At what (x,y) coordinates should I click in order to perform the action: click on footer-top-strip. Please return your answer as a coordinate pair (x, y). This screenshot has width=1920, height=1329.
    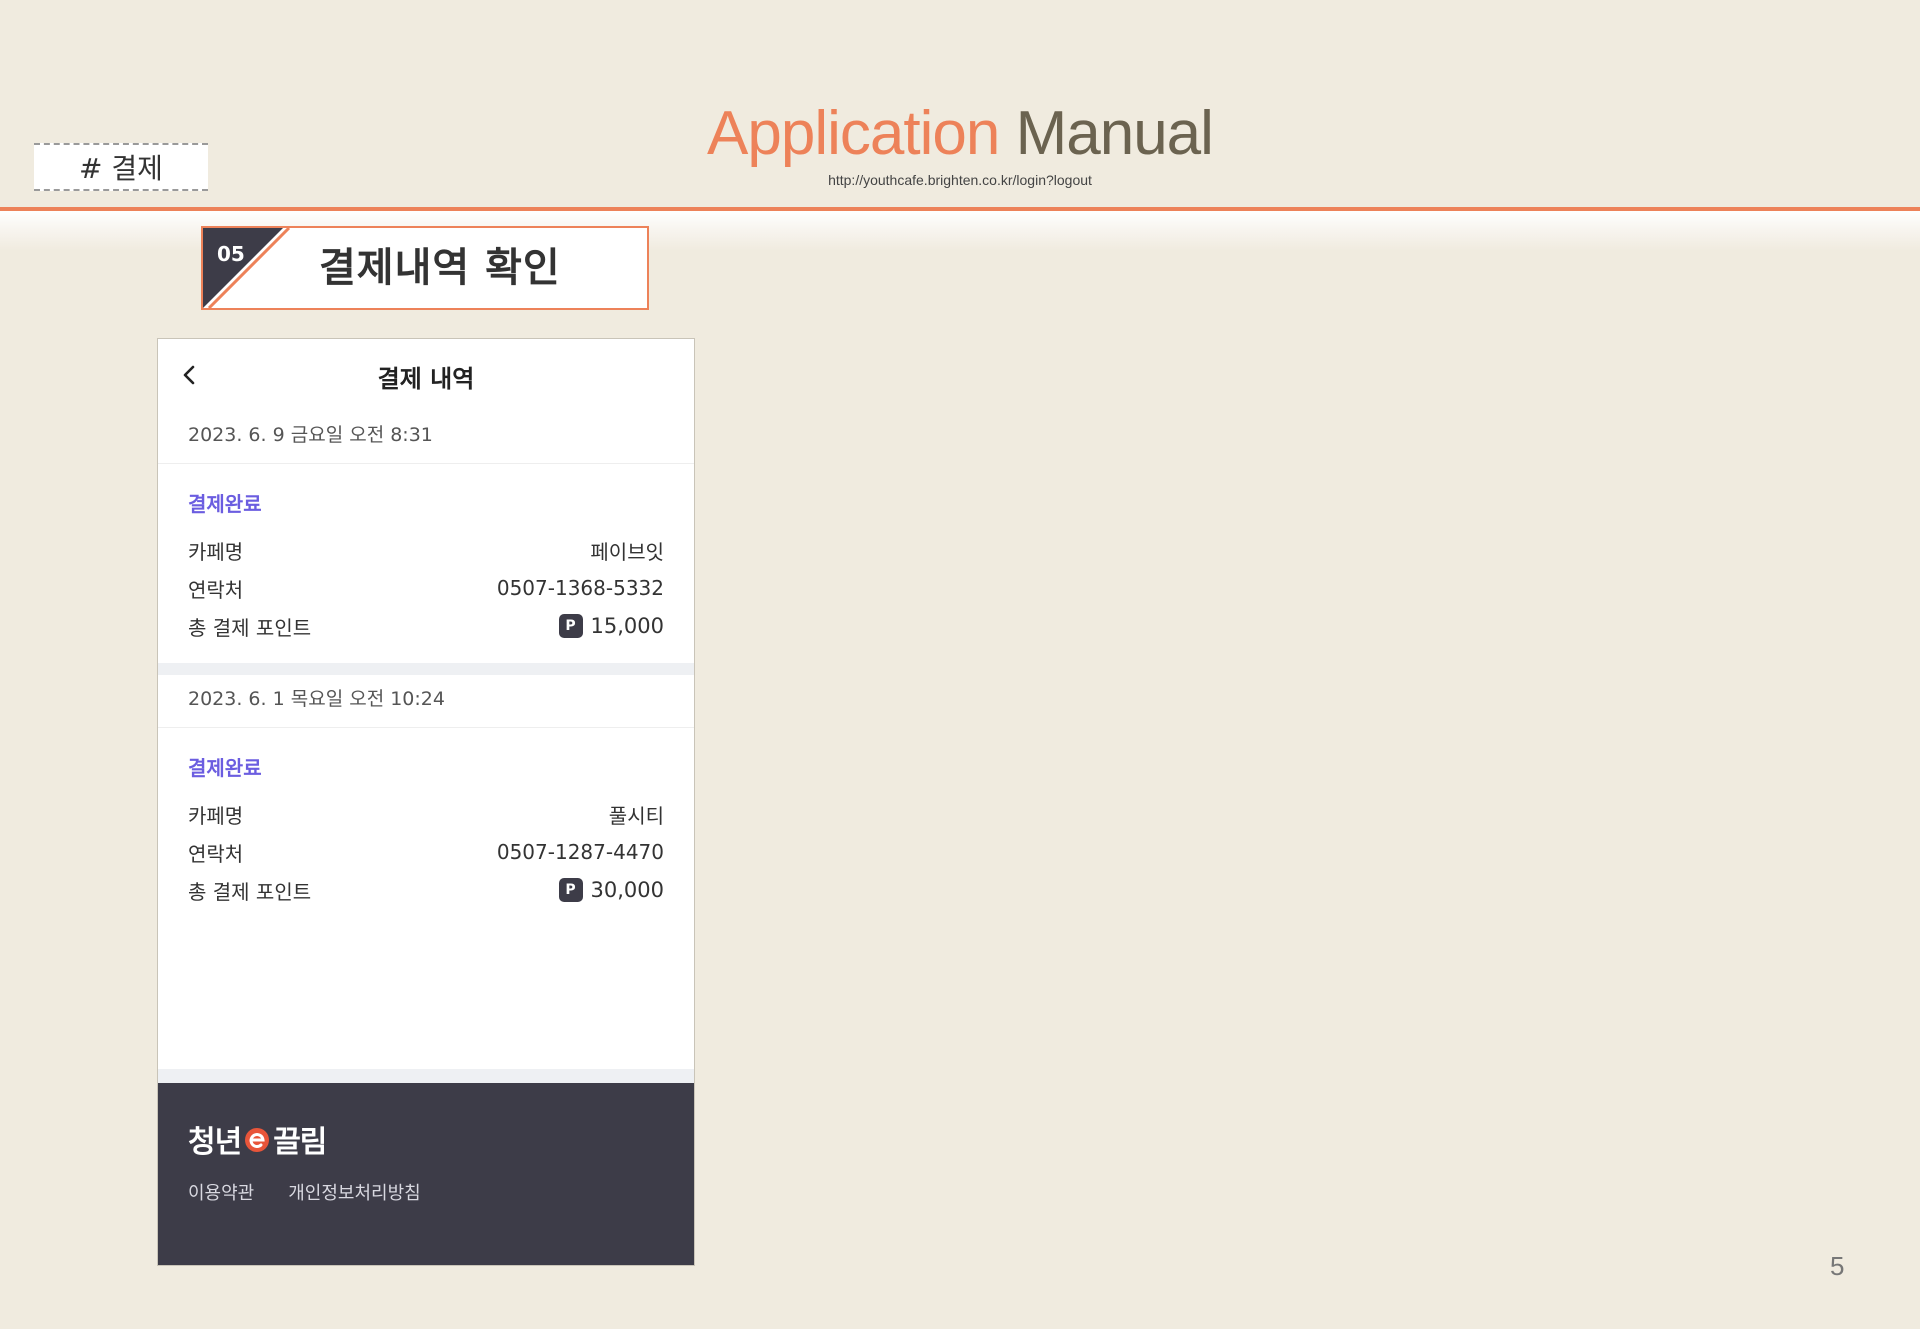
    Looking at the image, I should click on (426, 1076).